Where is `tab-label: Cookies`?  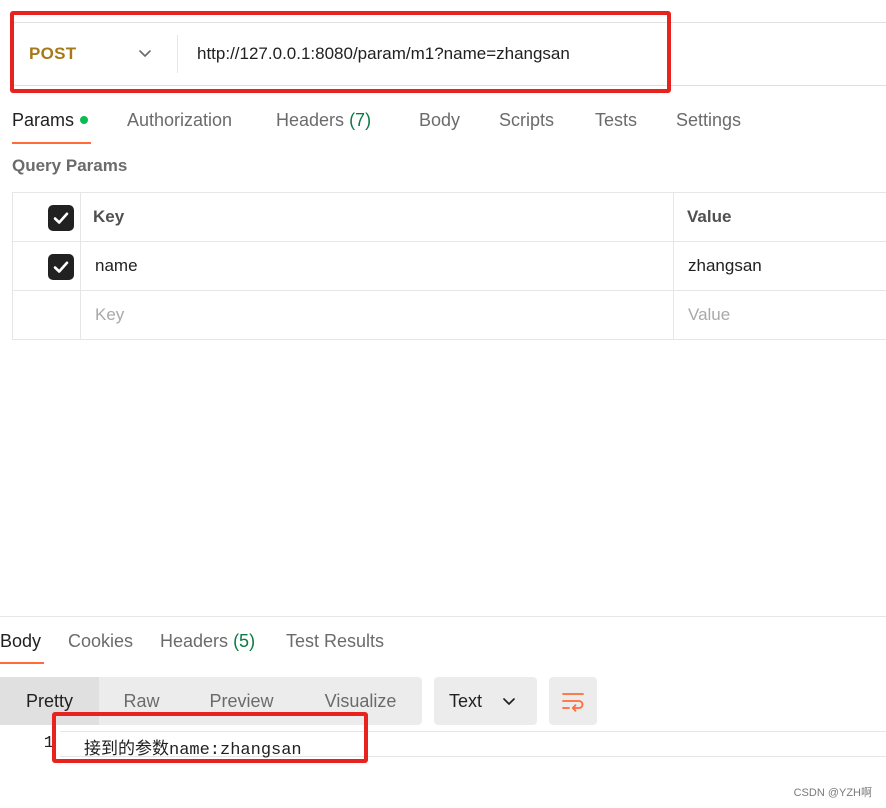 tab-label: Cookies is located at coordinates (101, 641).